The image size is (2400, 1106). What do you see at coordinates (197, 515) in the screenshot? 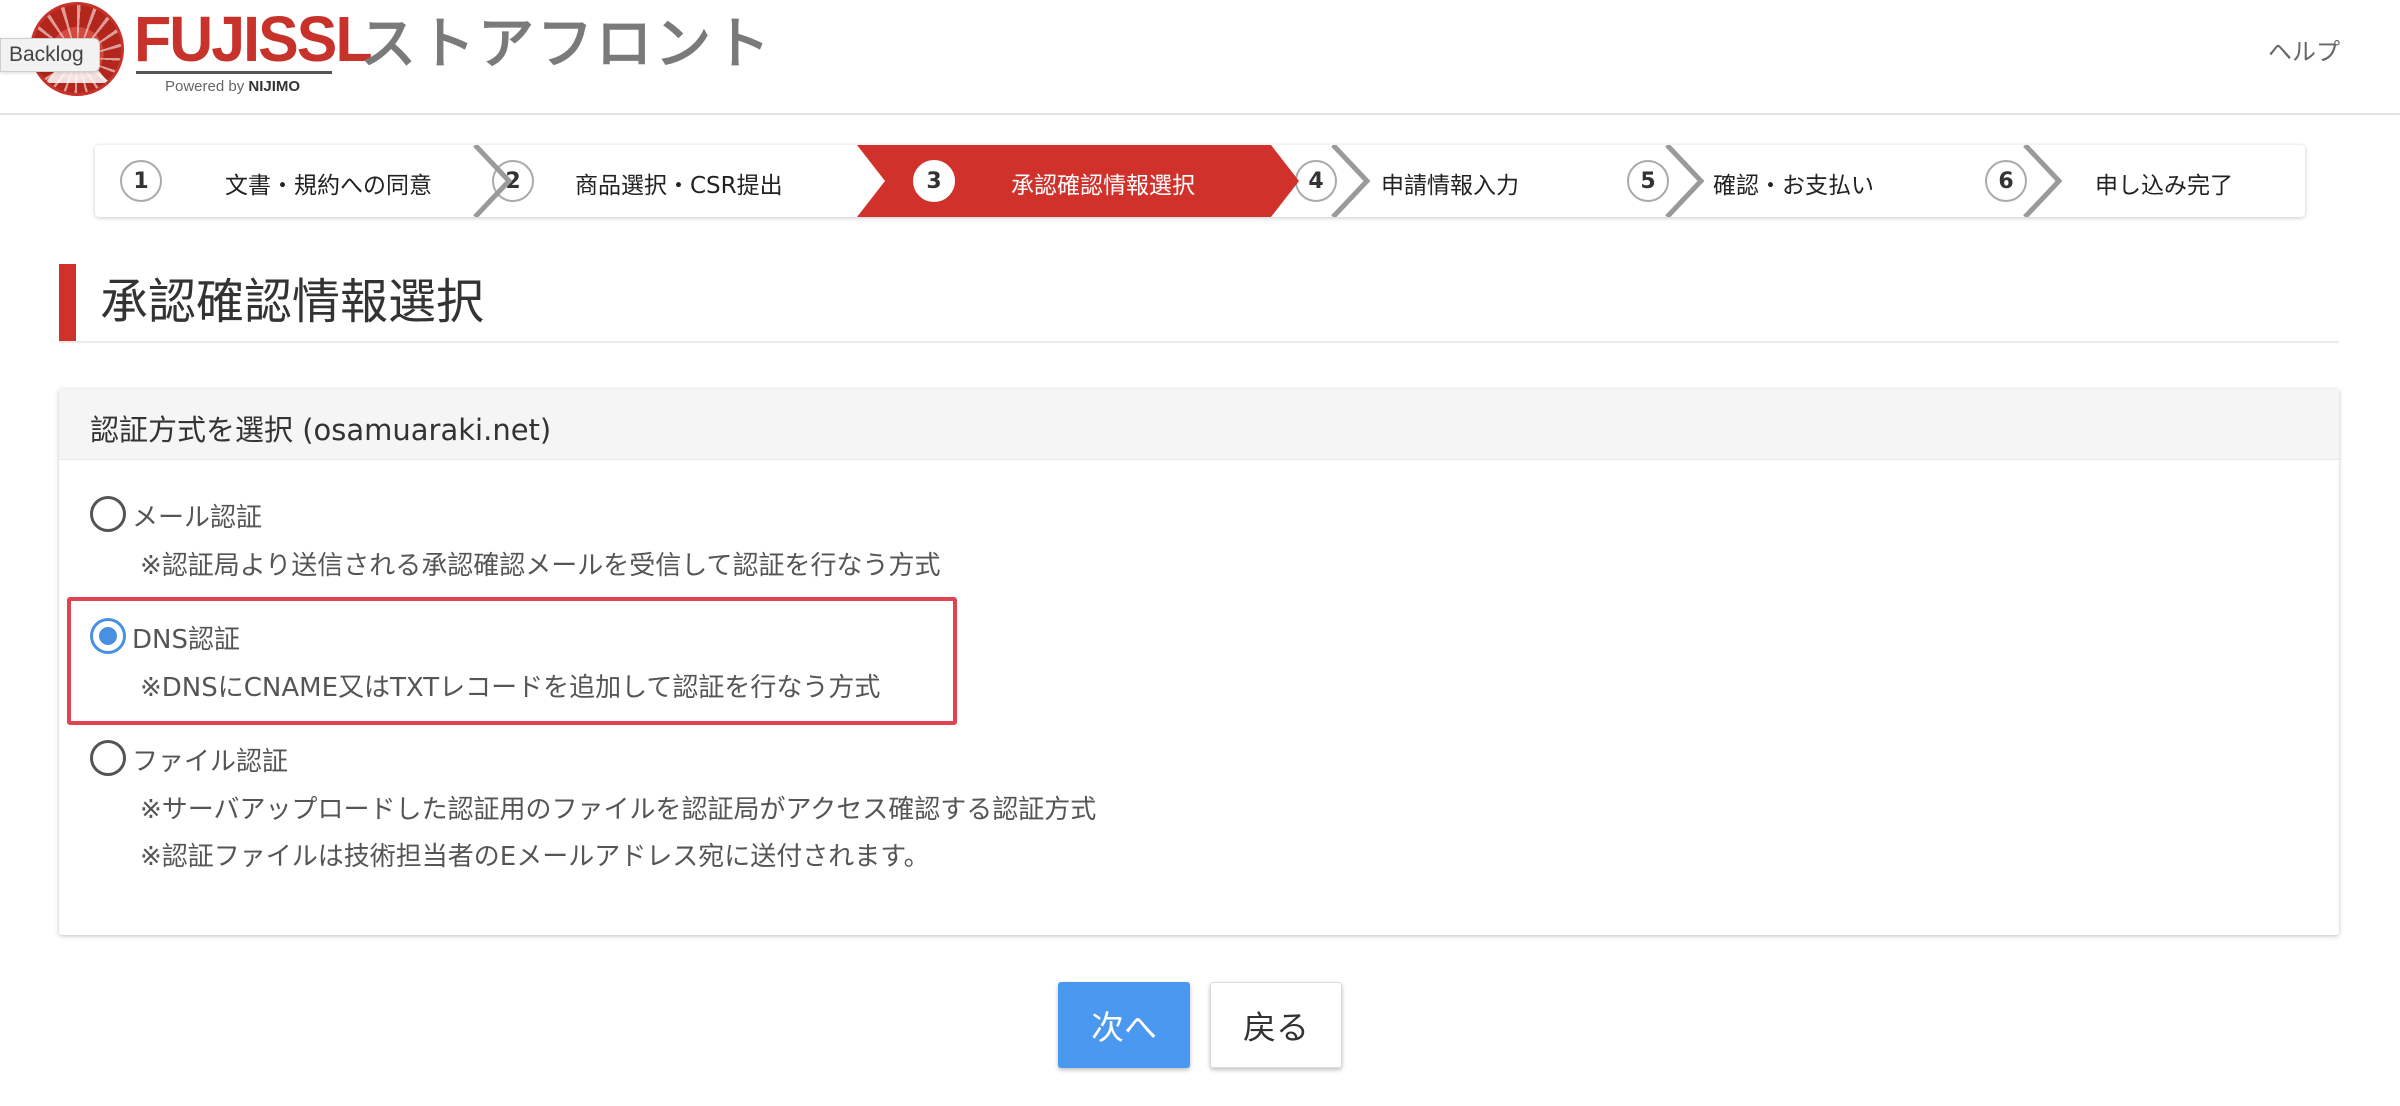
I see `mail-auth-label: メール認証` at bounding box center [197, 515].